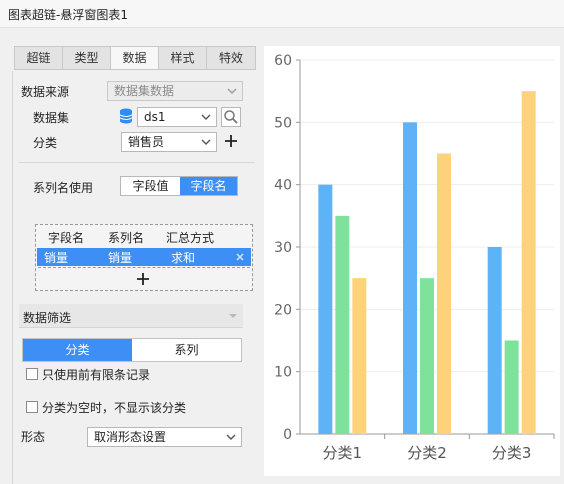  What do you see at coordinates (131, 316) in the screenshot?
I see `data-filter-header: 数据筛选` at bounding box center [131, 316].